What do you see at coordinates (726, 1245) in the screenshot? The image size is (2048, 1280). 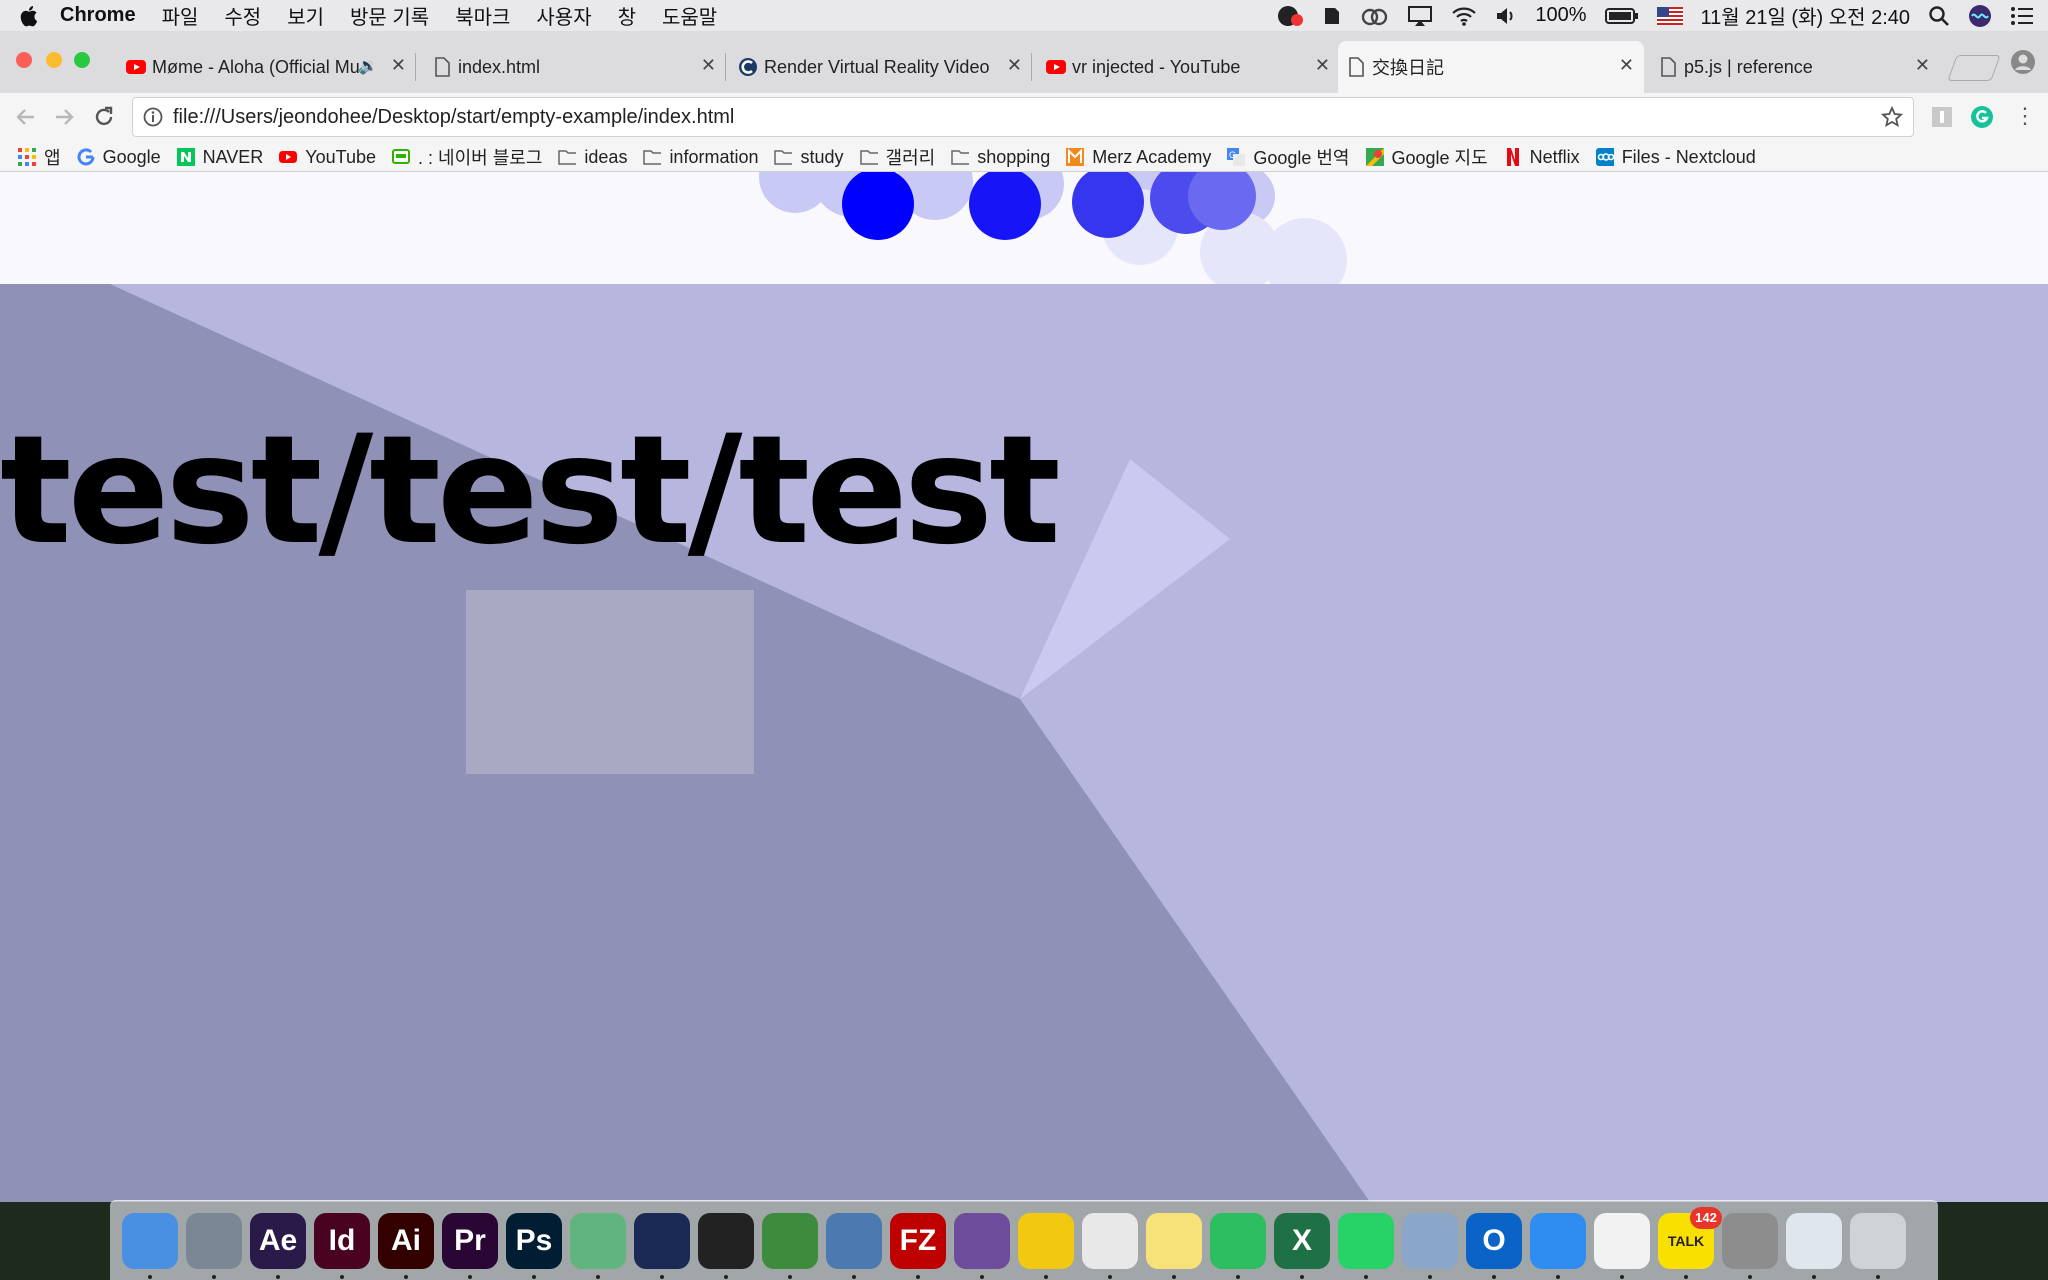 I see `unity-icon` at bounding box center [726, 1245].